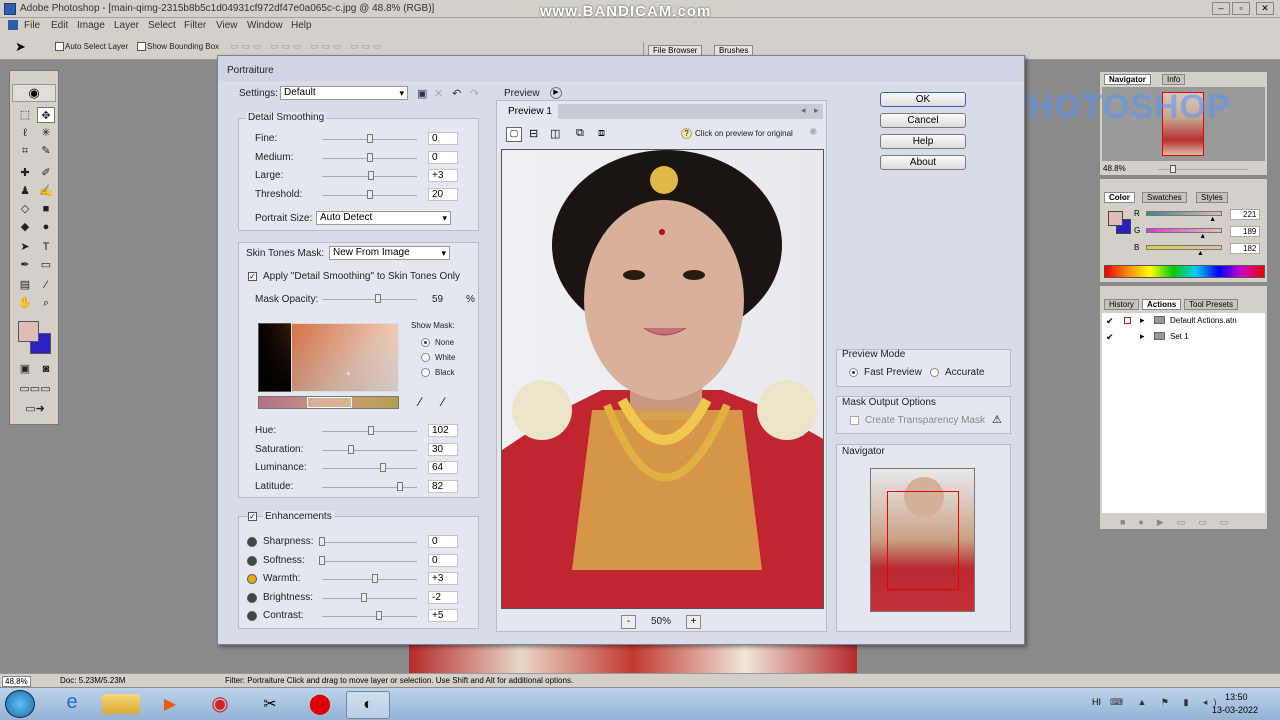  Describe the element at coordinates (34, 93) in the screenshot. I see `adobe-online-icon: ◉` at that location.